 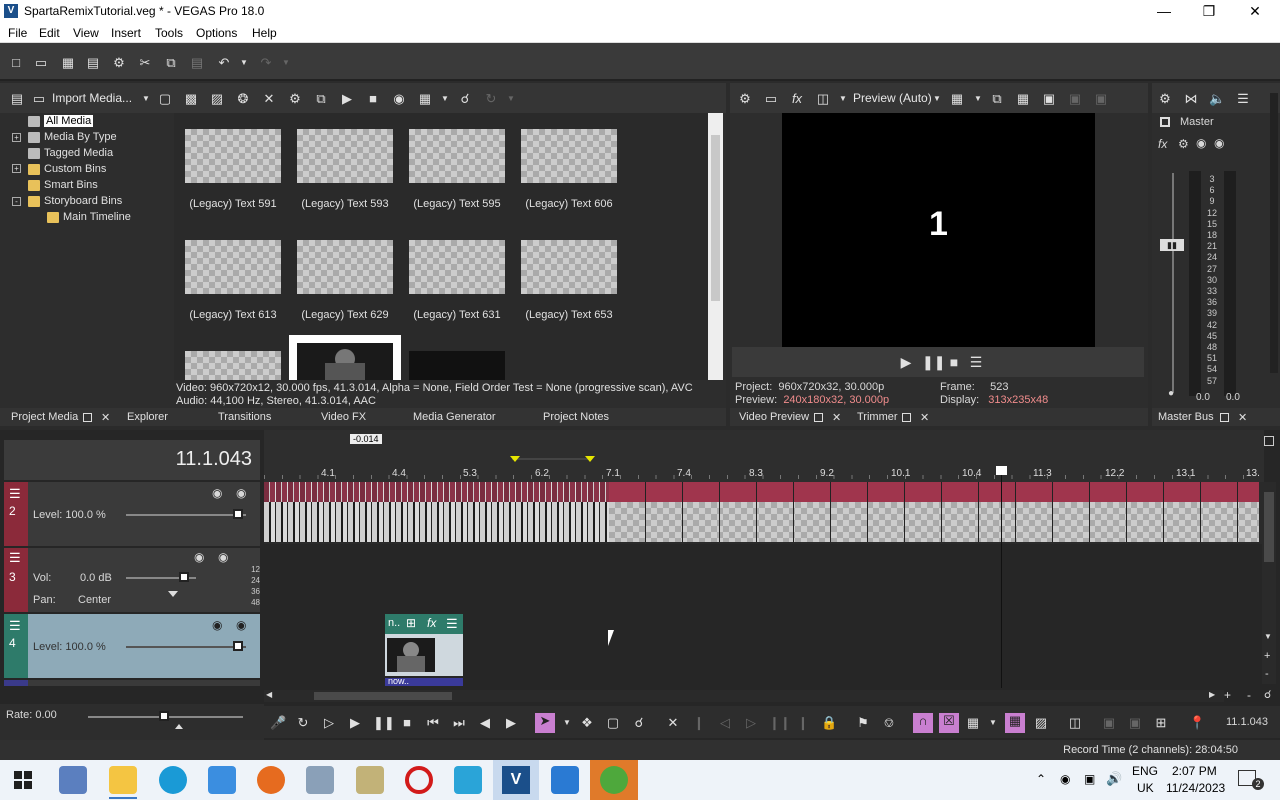 What do you see at coordinates (345, 357) in the screenshot?
I see `media-thumb-selected` at bounding box center [345, 357].